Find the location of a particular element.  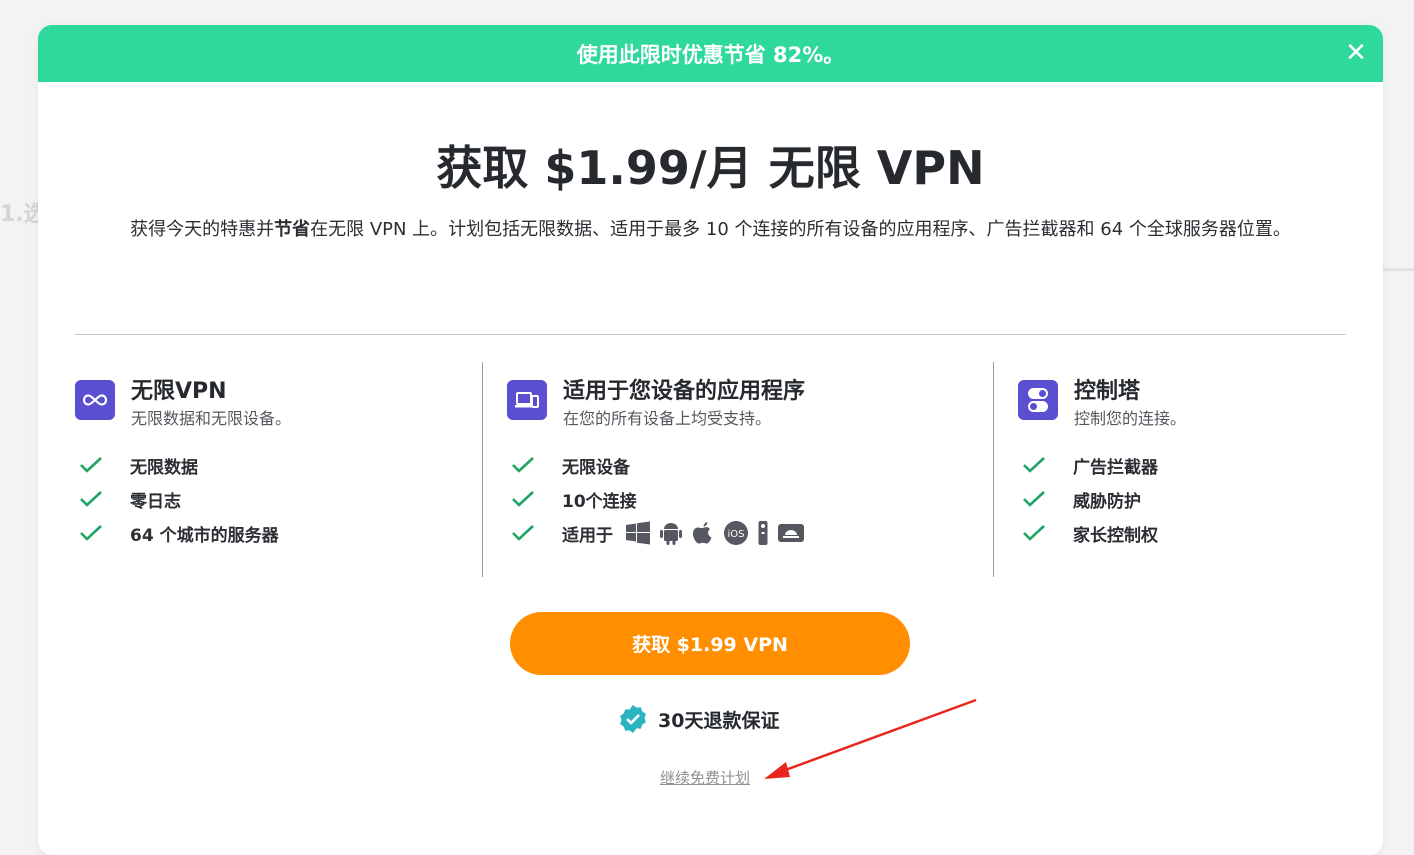

feature-subtitle: 在您的所有设备上均受支持。 is located at coordinates (667, 418).